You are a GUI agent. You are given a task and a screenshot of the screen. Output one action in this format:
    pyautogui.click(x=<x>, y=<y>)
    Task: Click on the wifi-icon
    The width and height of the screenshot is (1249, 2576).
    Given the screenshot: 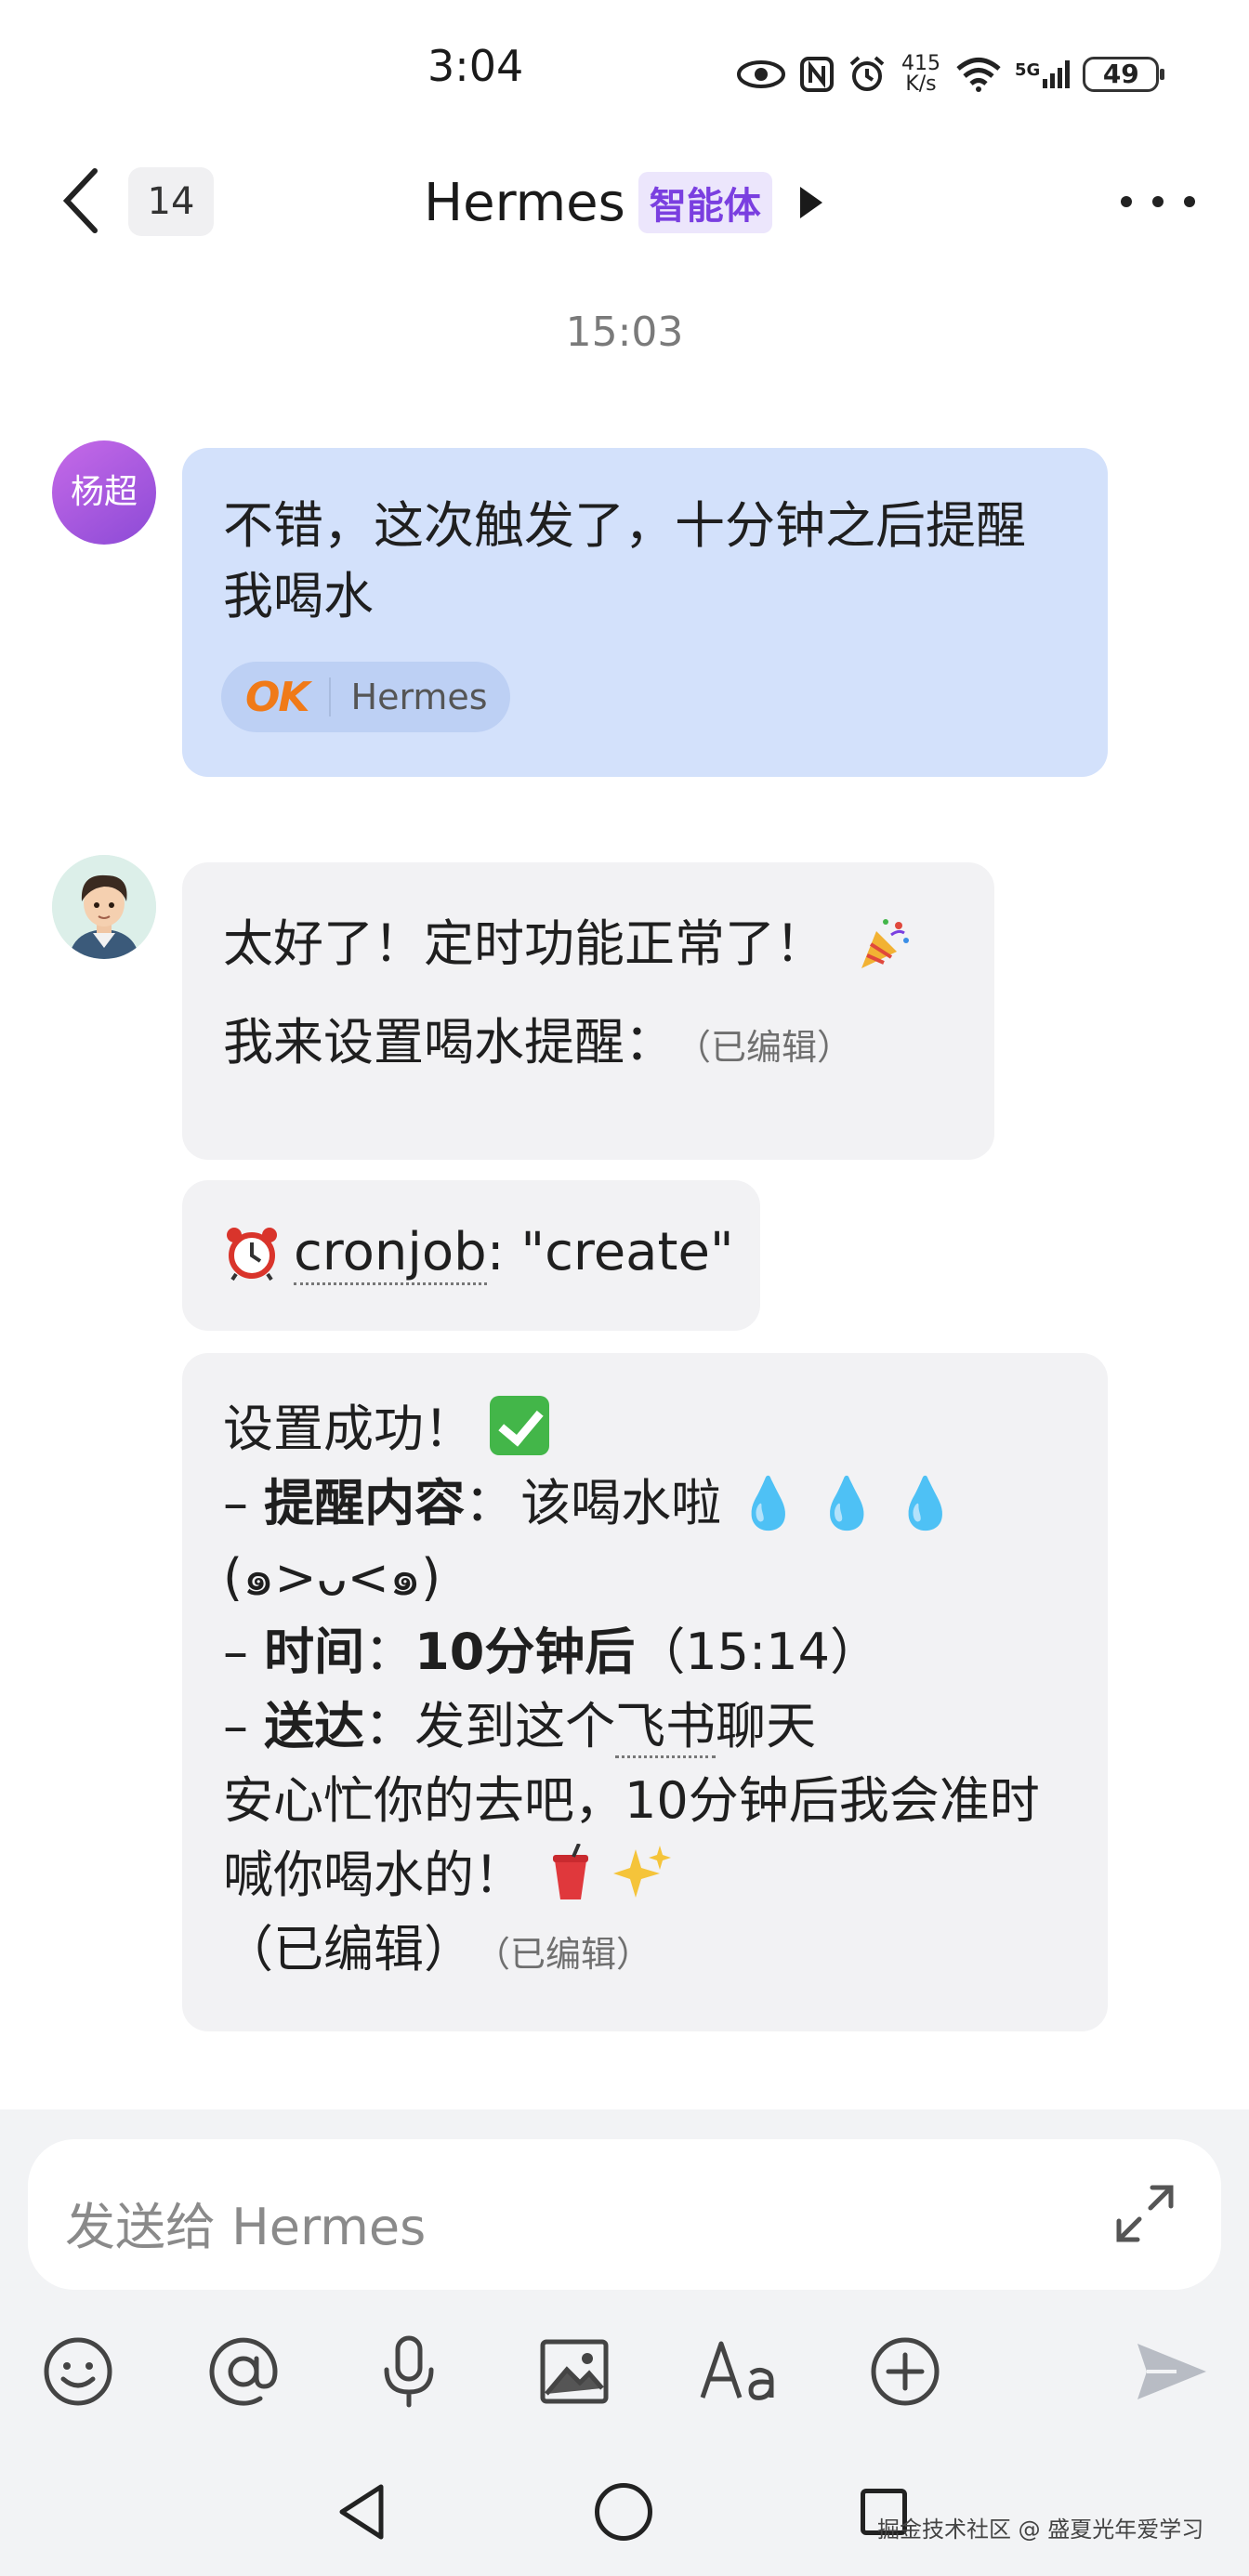 What is the action you would take?
    pyautogui.click(x=978, y=75)
    